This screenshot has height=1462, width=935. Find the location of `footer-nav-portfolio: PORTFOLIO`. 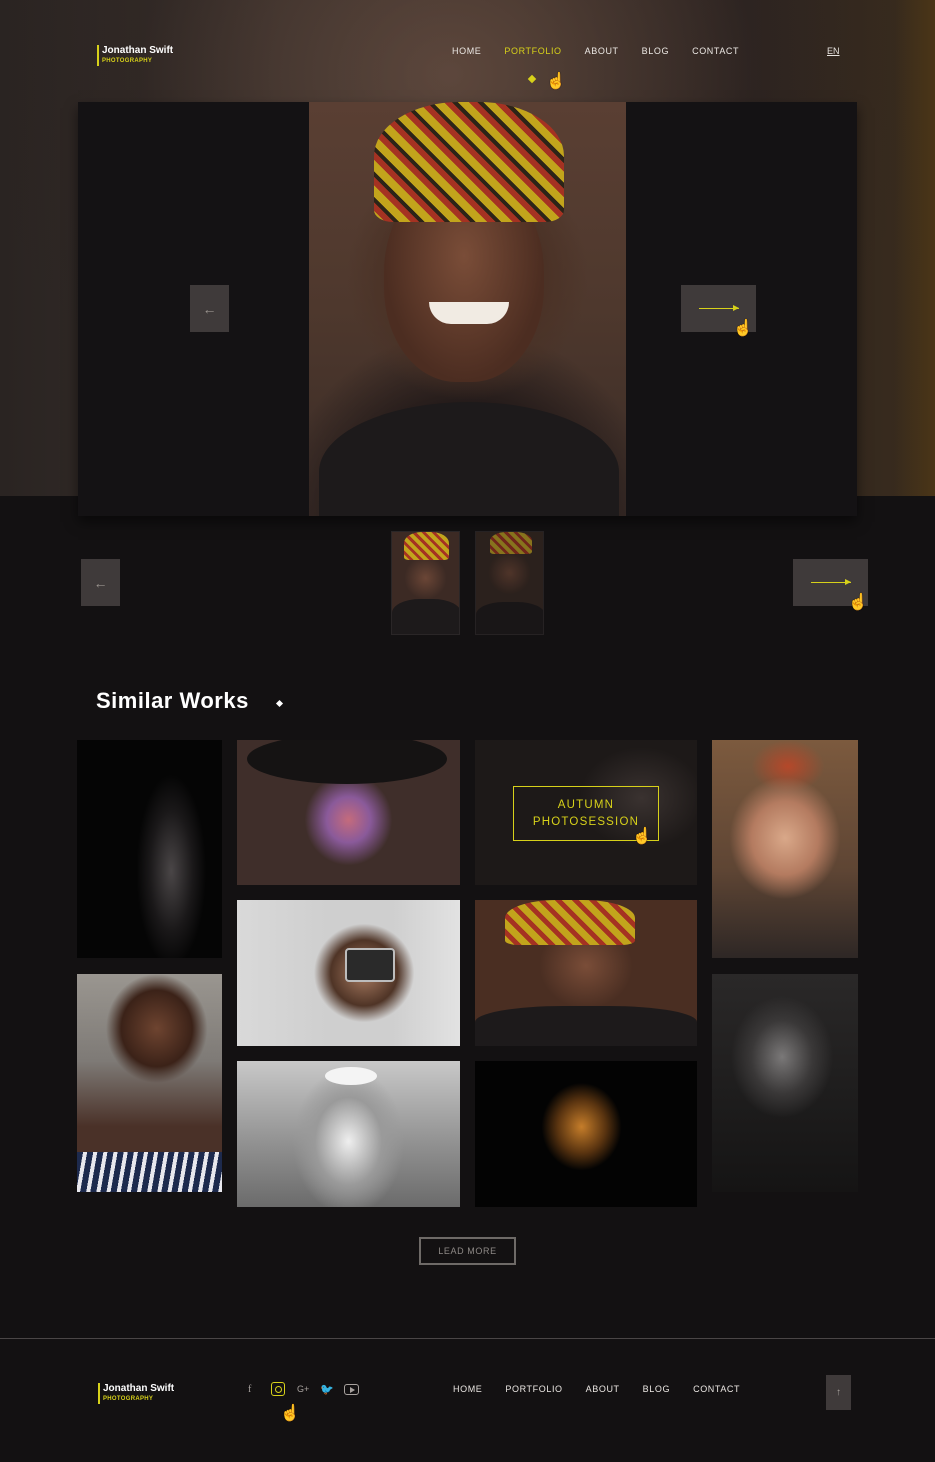

footer-nav-portfolio: PORTFOLIO is located at coordinates (533, 1389).